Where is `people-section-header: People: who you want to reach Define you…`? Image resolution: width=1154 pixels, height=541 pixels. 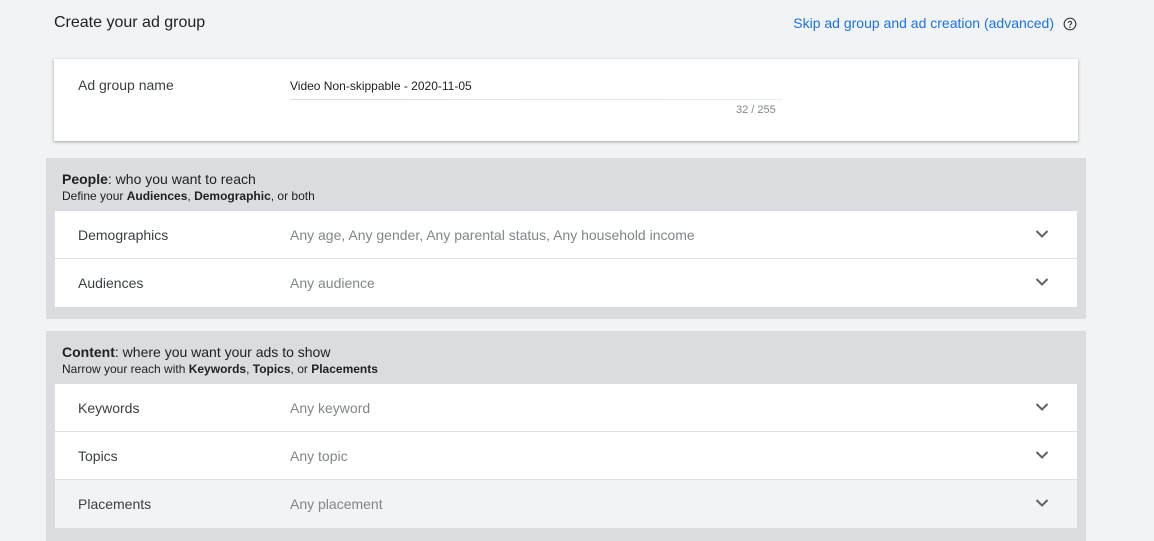
people-section-header: People: who you want to reach Define you… is located at coordinates (188, 187).